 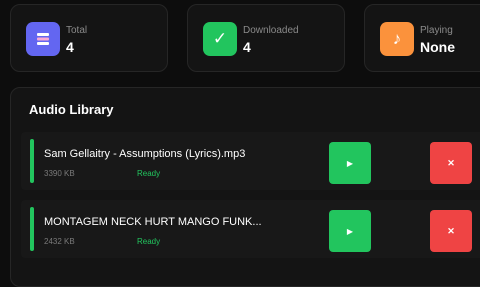 What do you see at coordinates (436, 30) in the screenshot?
I see `stat-label-playing: Playing` at bounding box center [436, 30].